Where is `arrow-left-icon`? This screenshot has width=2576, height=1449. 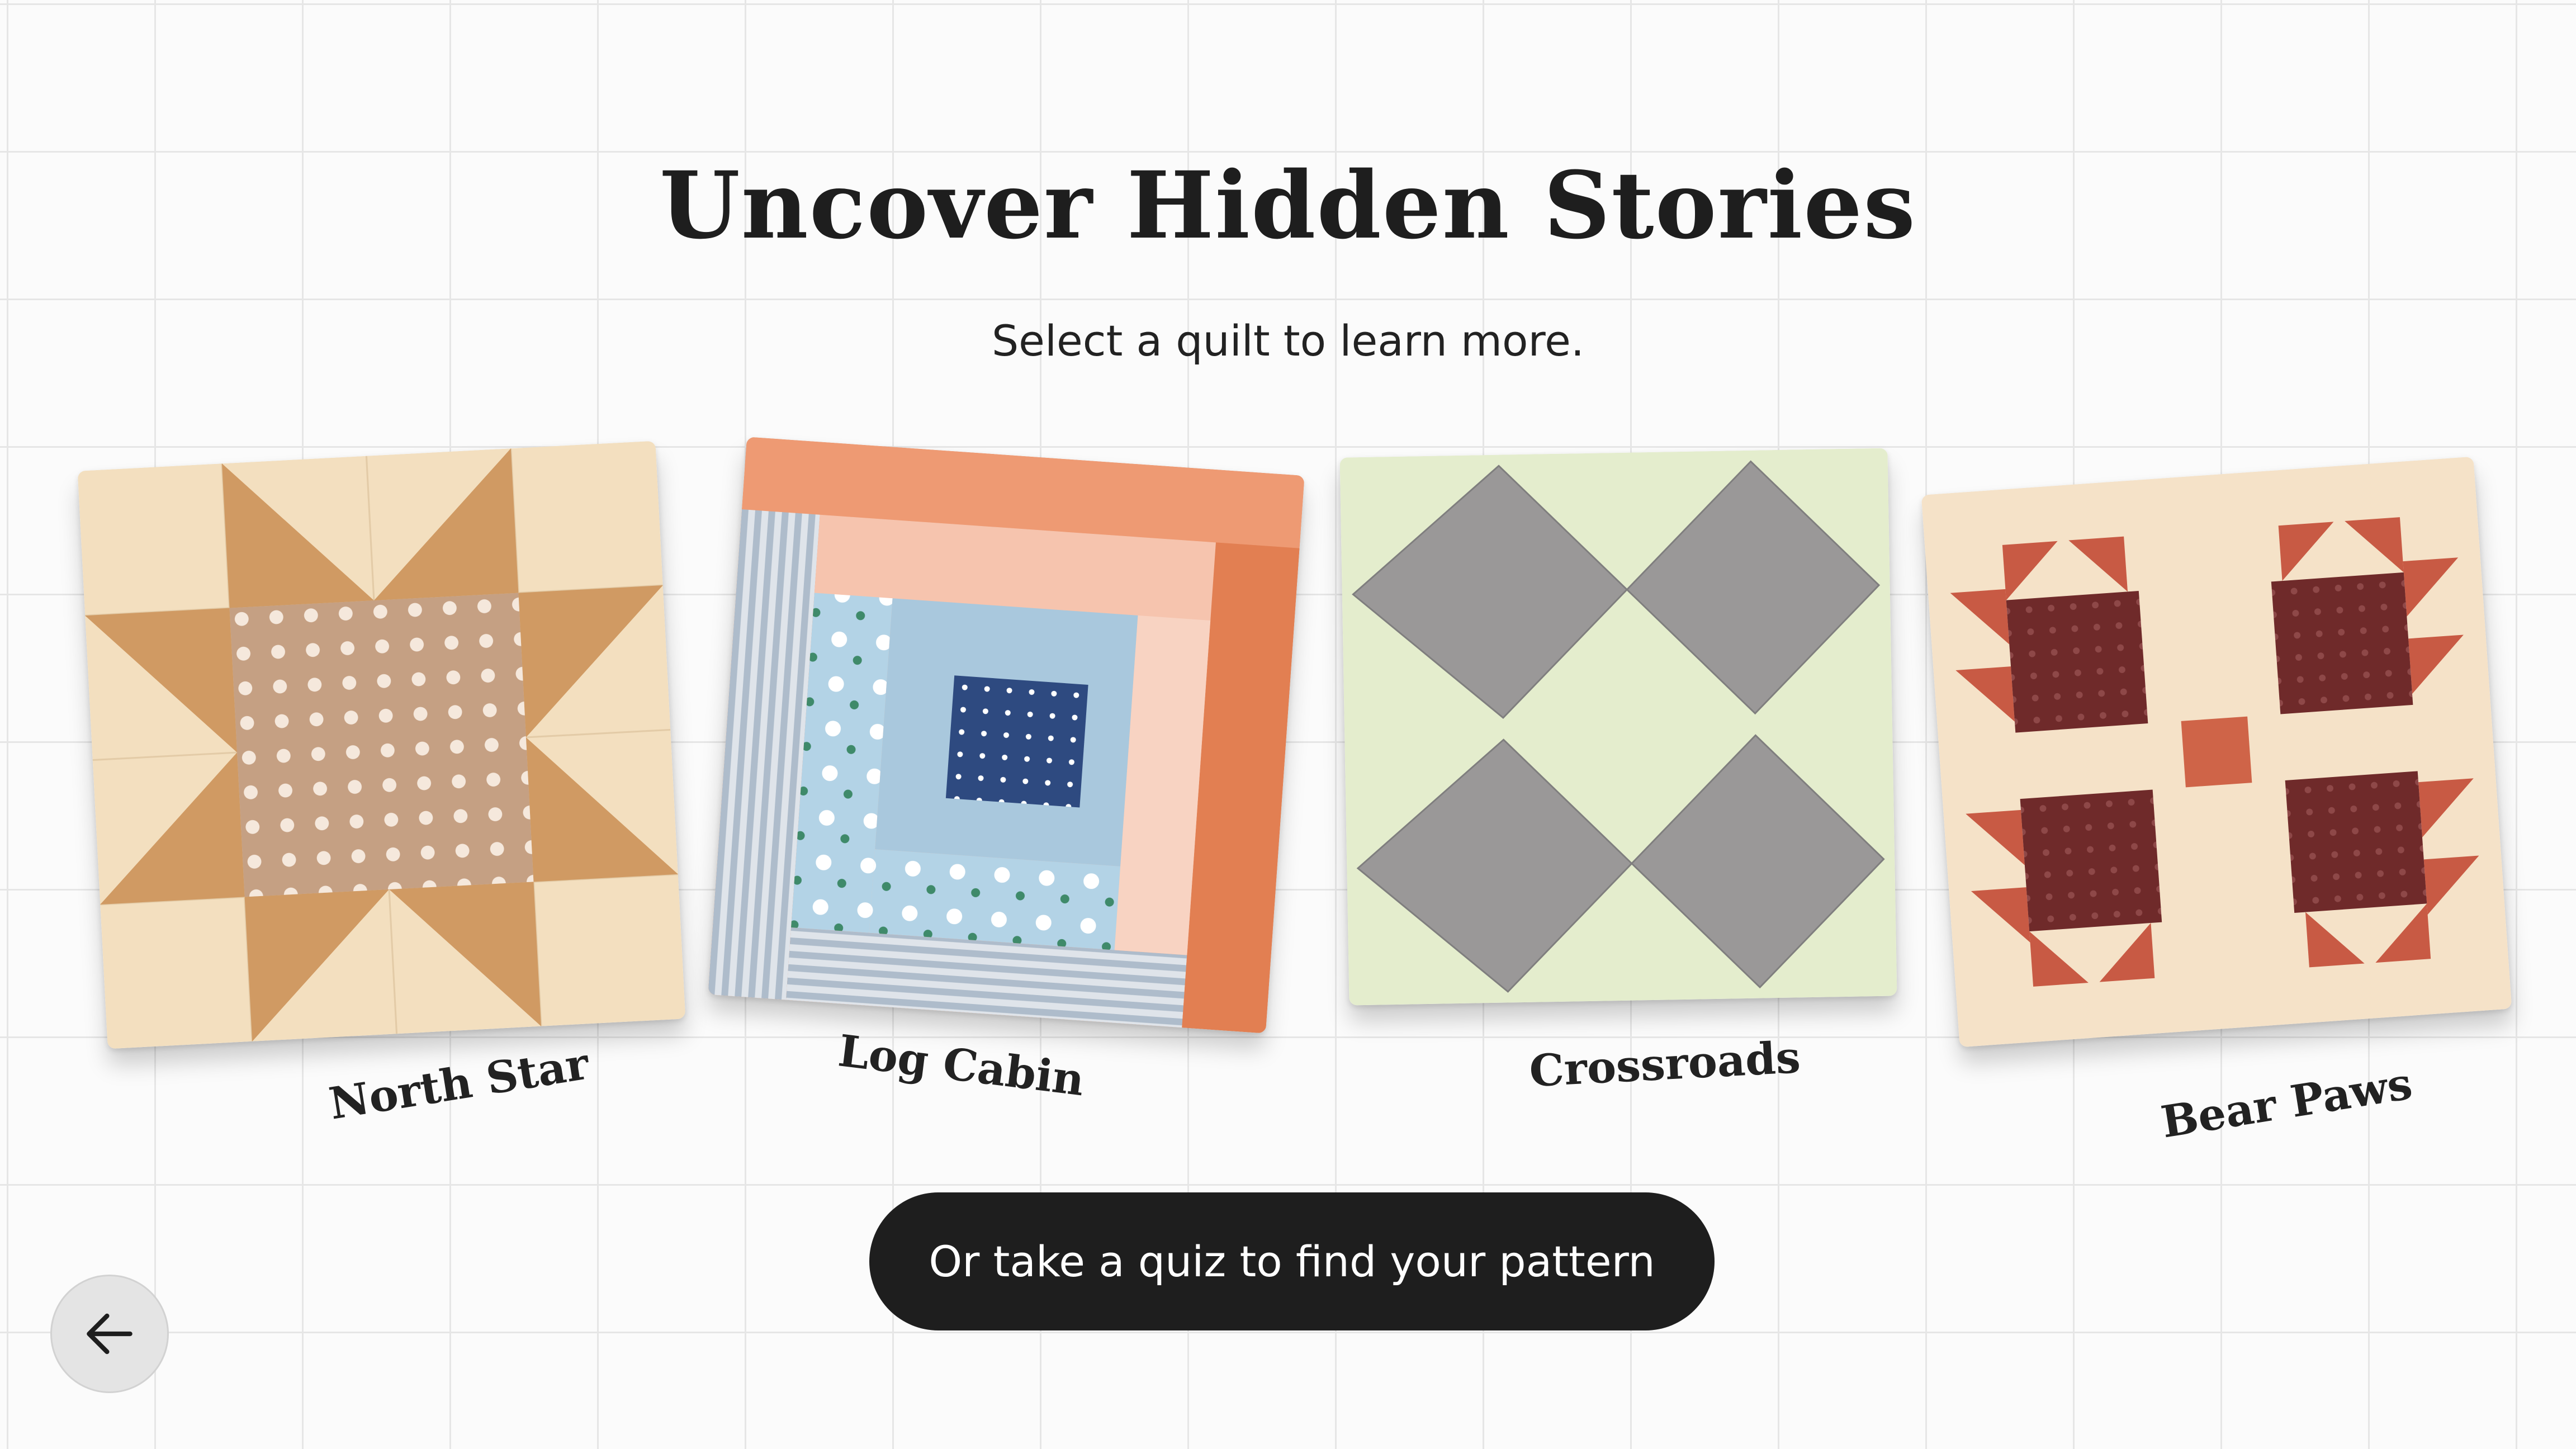 arrow-left-icon is located at coordinates (109, 1334).